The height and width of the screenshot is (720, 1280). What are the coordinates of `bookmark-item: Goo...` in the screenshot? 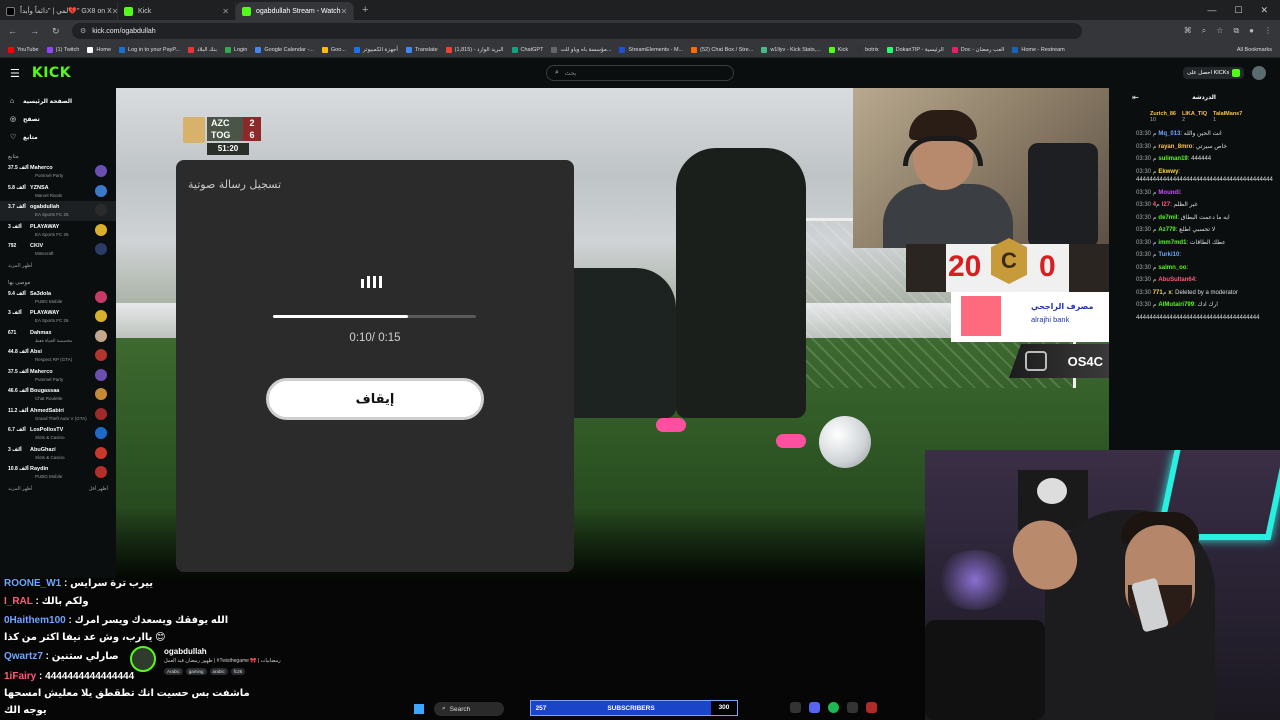 It's located at (333, 49).